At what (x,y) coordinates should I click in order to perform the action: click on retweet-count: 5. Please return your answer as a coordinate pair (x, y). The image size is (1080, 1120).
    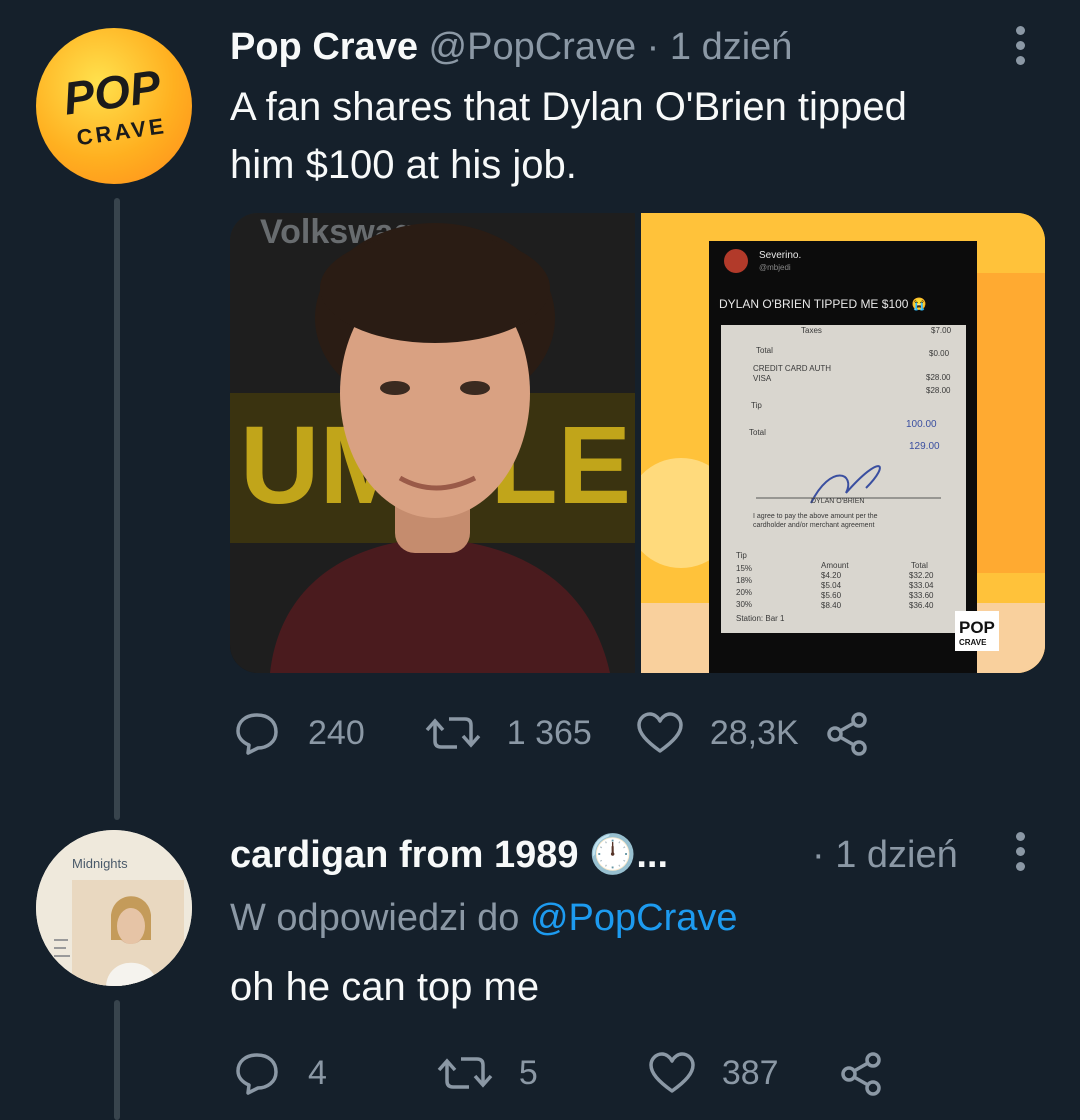
    Looking at the image, I should click on (528, 1072).